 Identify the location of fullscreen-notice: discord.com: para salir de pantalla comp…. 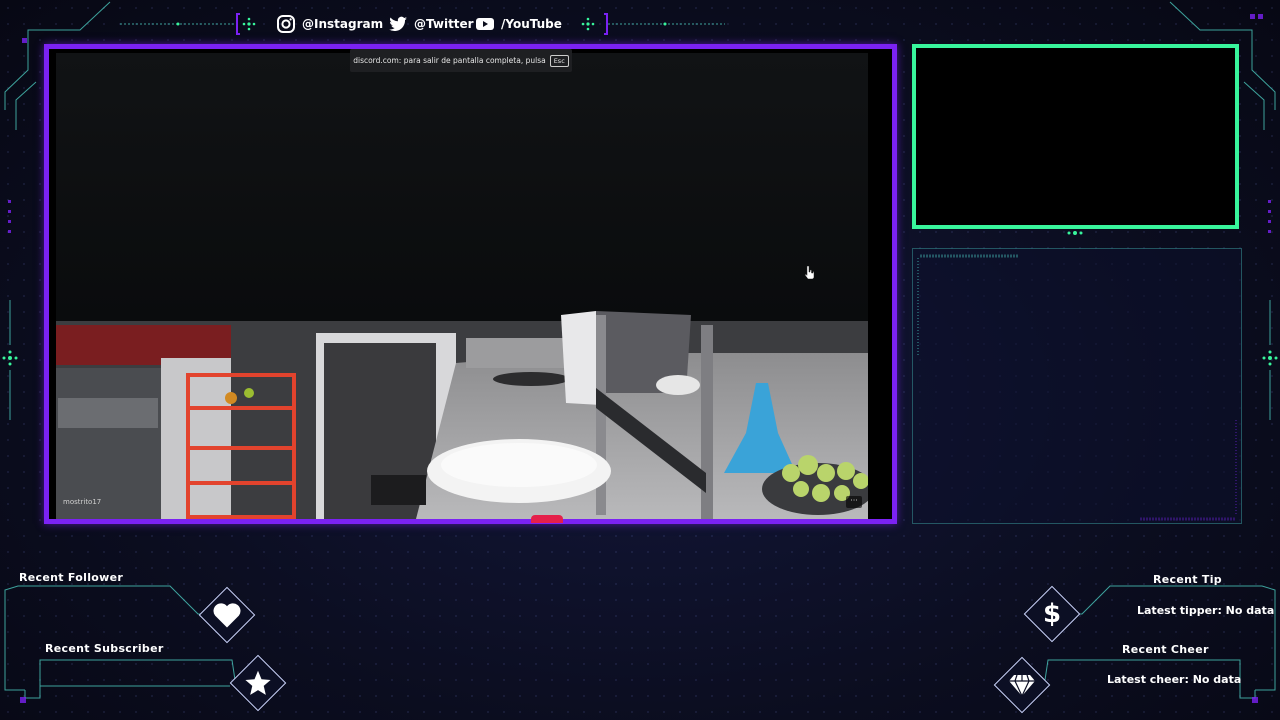
(461, 60).